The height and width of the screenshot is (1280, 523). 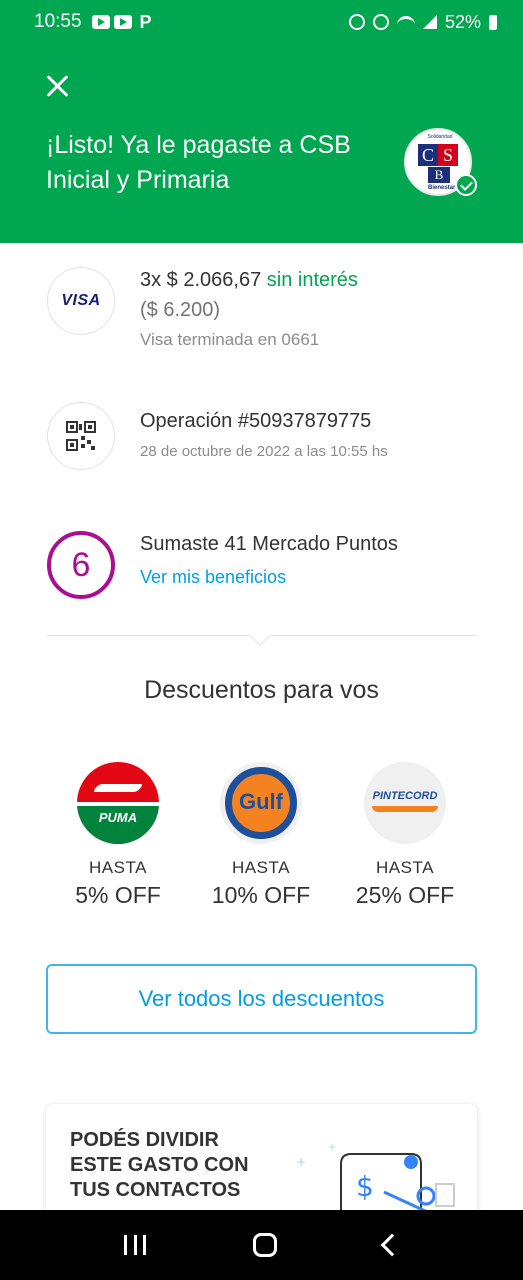 What do you see at coordinates (256, 421) in the screenshot?
I see `operation-number: Operación #50937879775` at bounding box center [256, 421].